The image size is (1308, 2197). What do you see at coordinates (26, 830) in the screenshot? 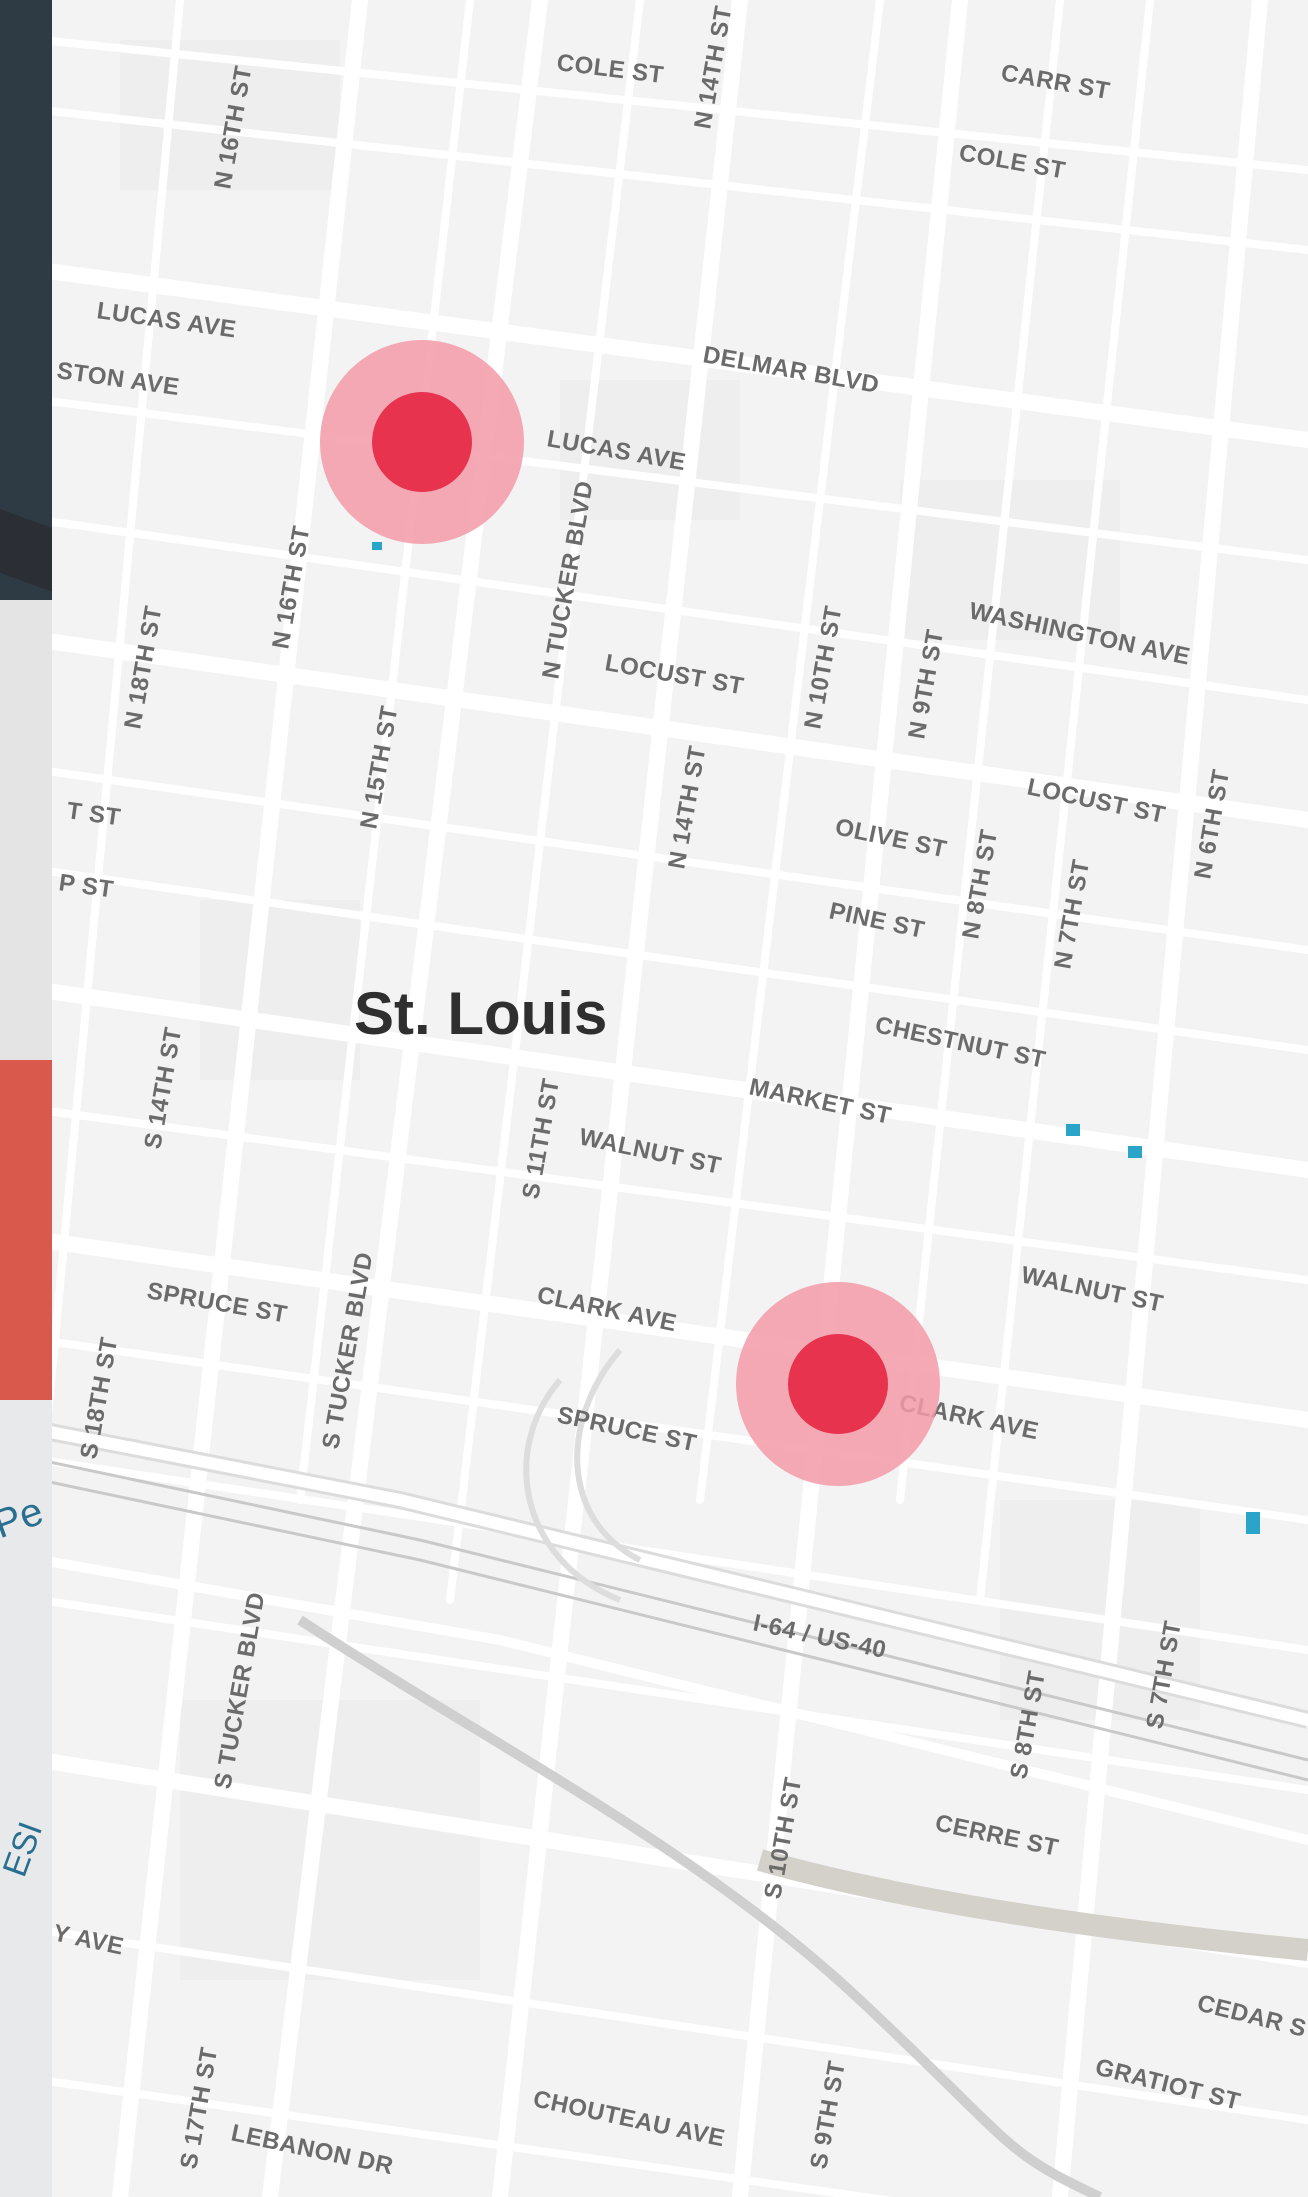
I see `panel-light-section` at bounding box center [26, 830].